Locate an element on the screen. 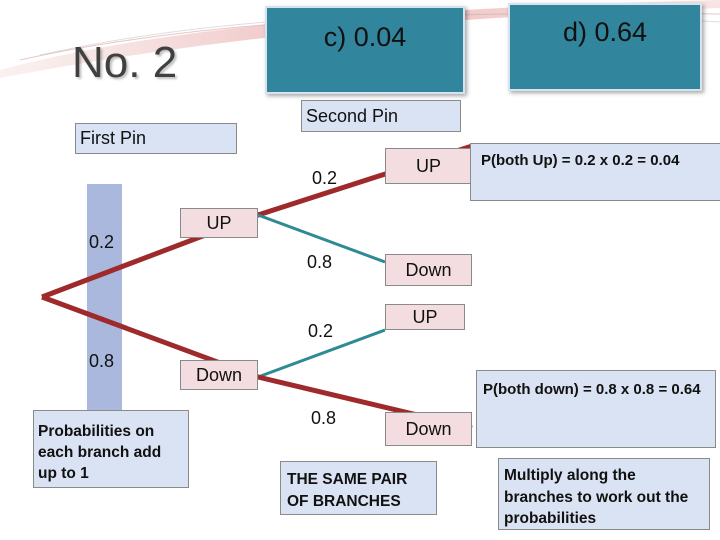  second-pin-outcome-up-down: Down is located at coordinates (428, 270).